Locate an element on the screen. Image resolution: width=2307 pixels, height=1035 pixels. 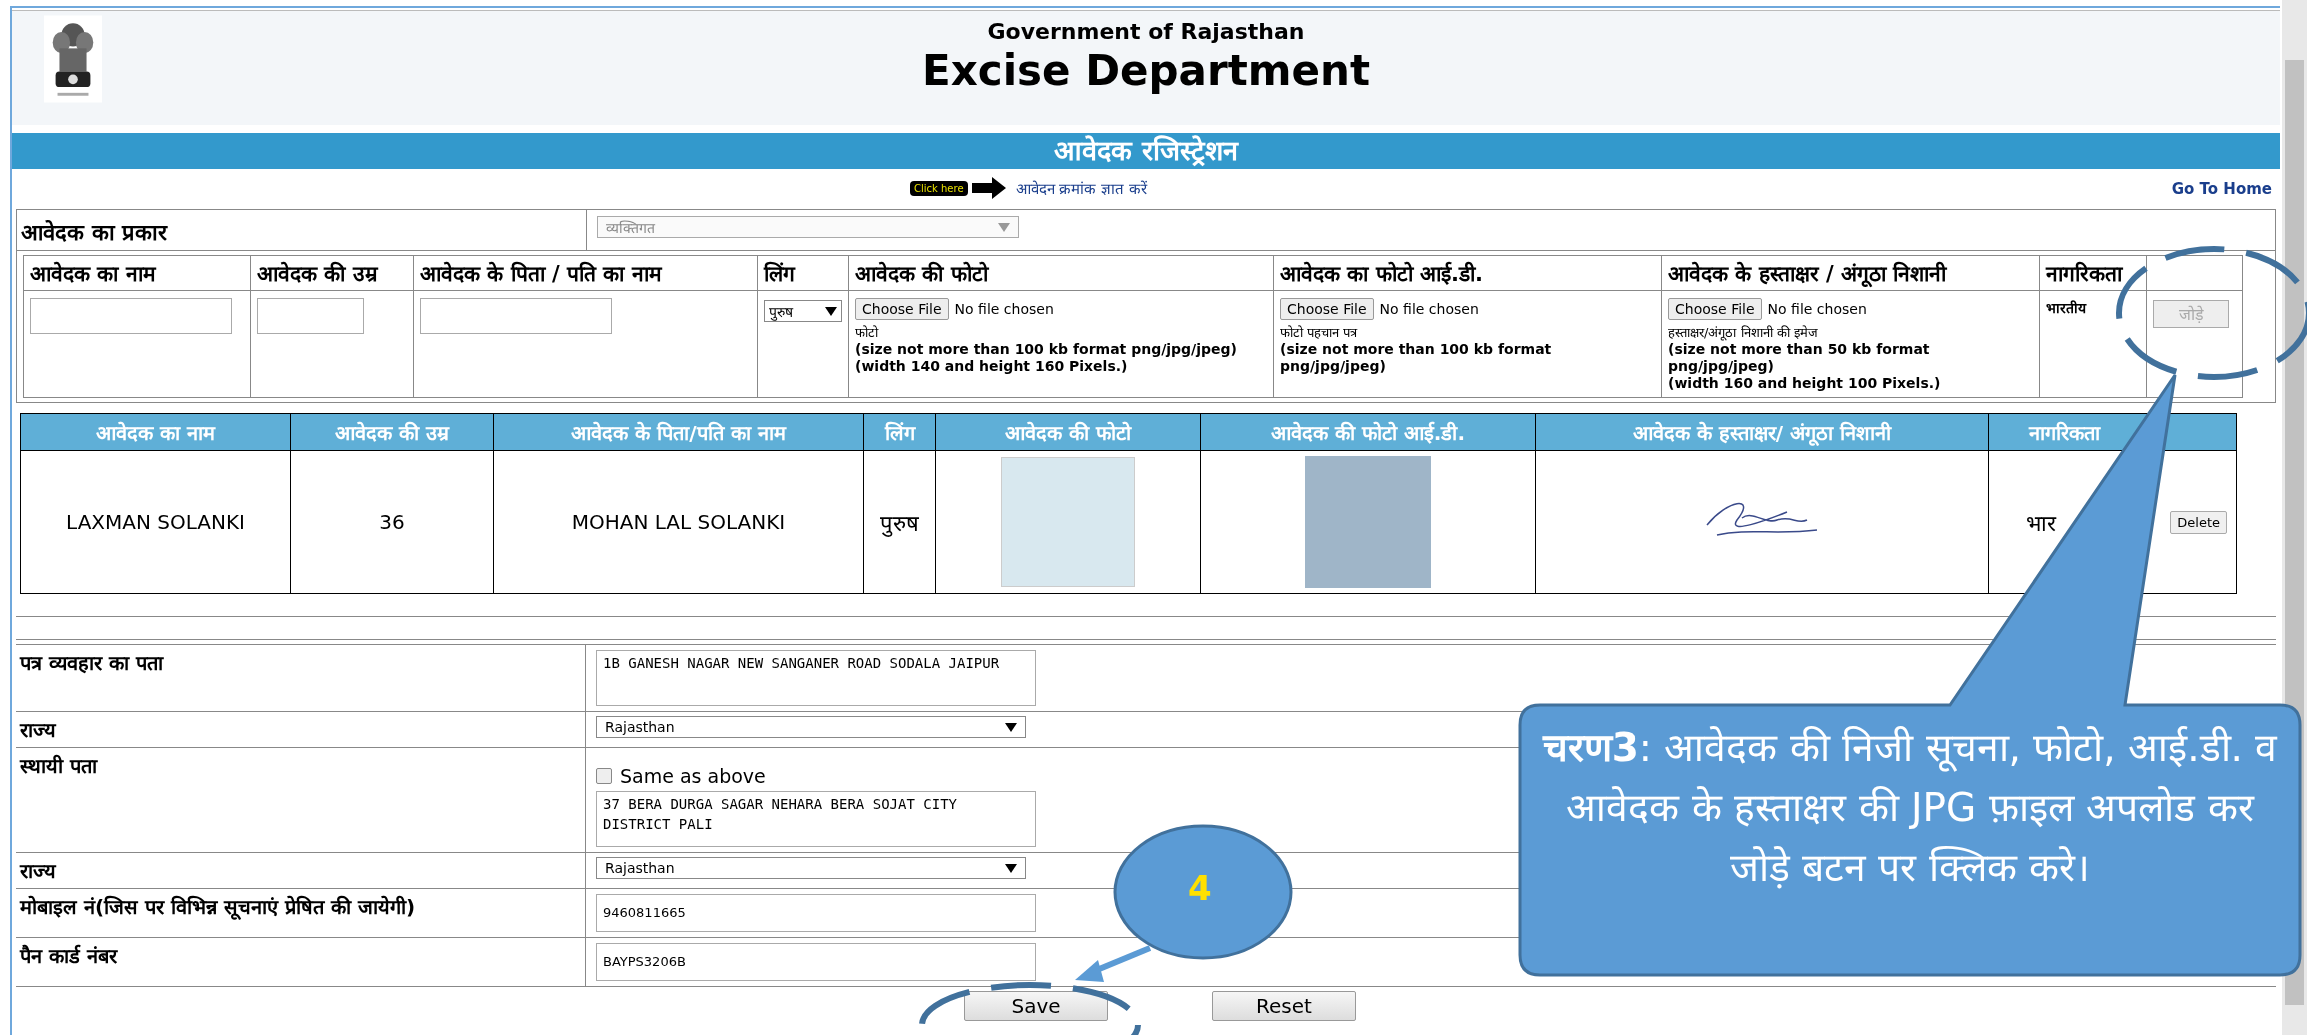
header-subtitle: Government of Rajasthan is located at coordinates (1146, 31).